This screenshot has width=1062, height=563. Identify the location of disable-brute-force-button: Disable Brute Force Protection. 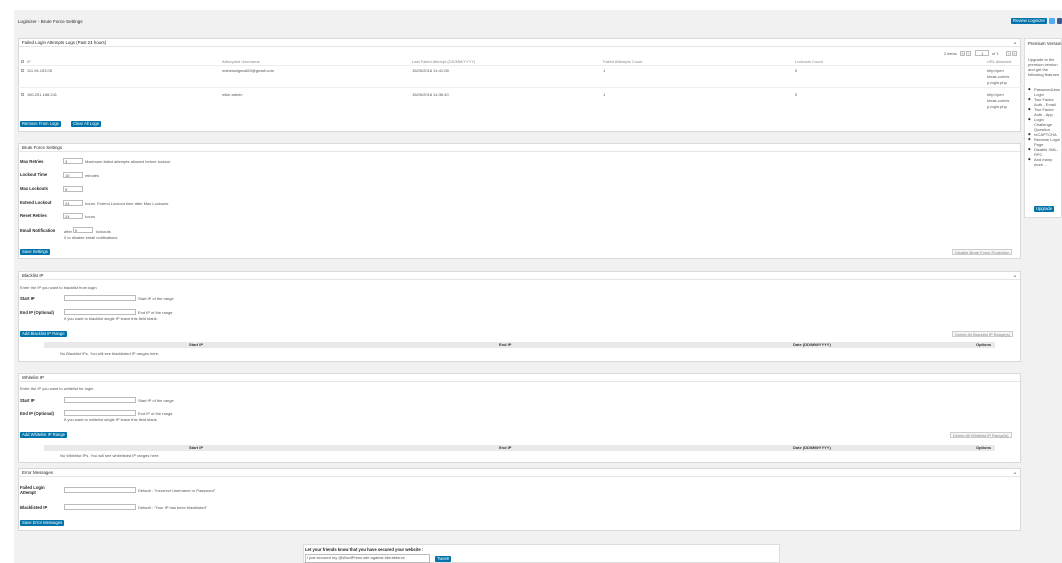
(982, 252).